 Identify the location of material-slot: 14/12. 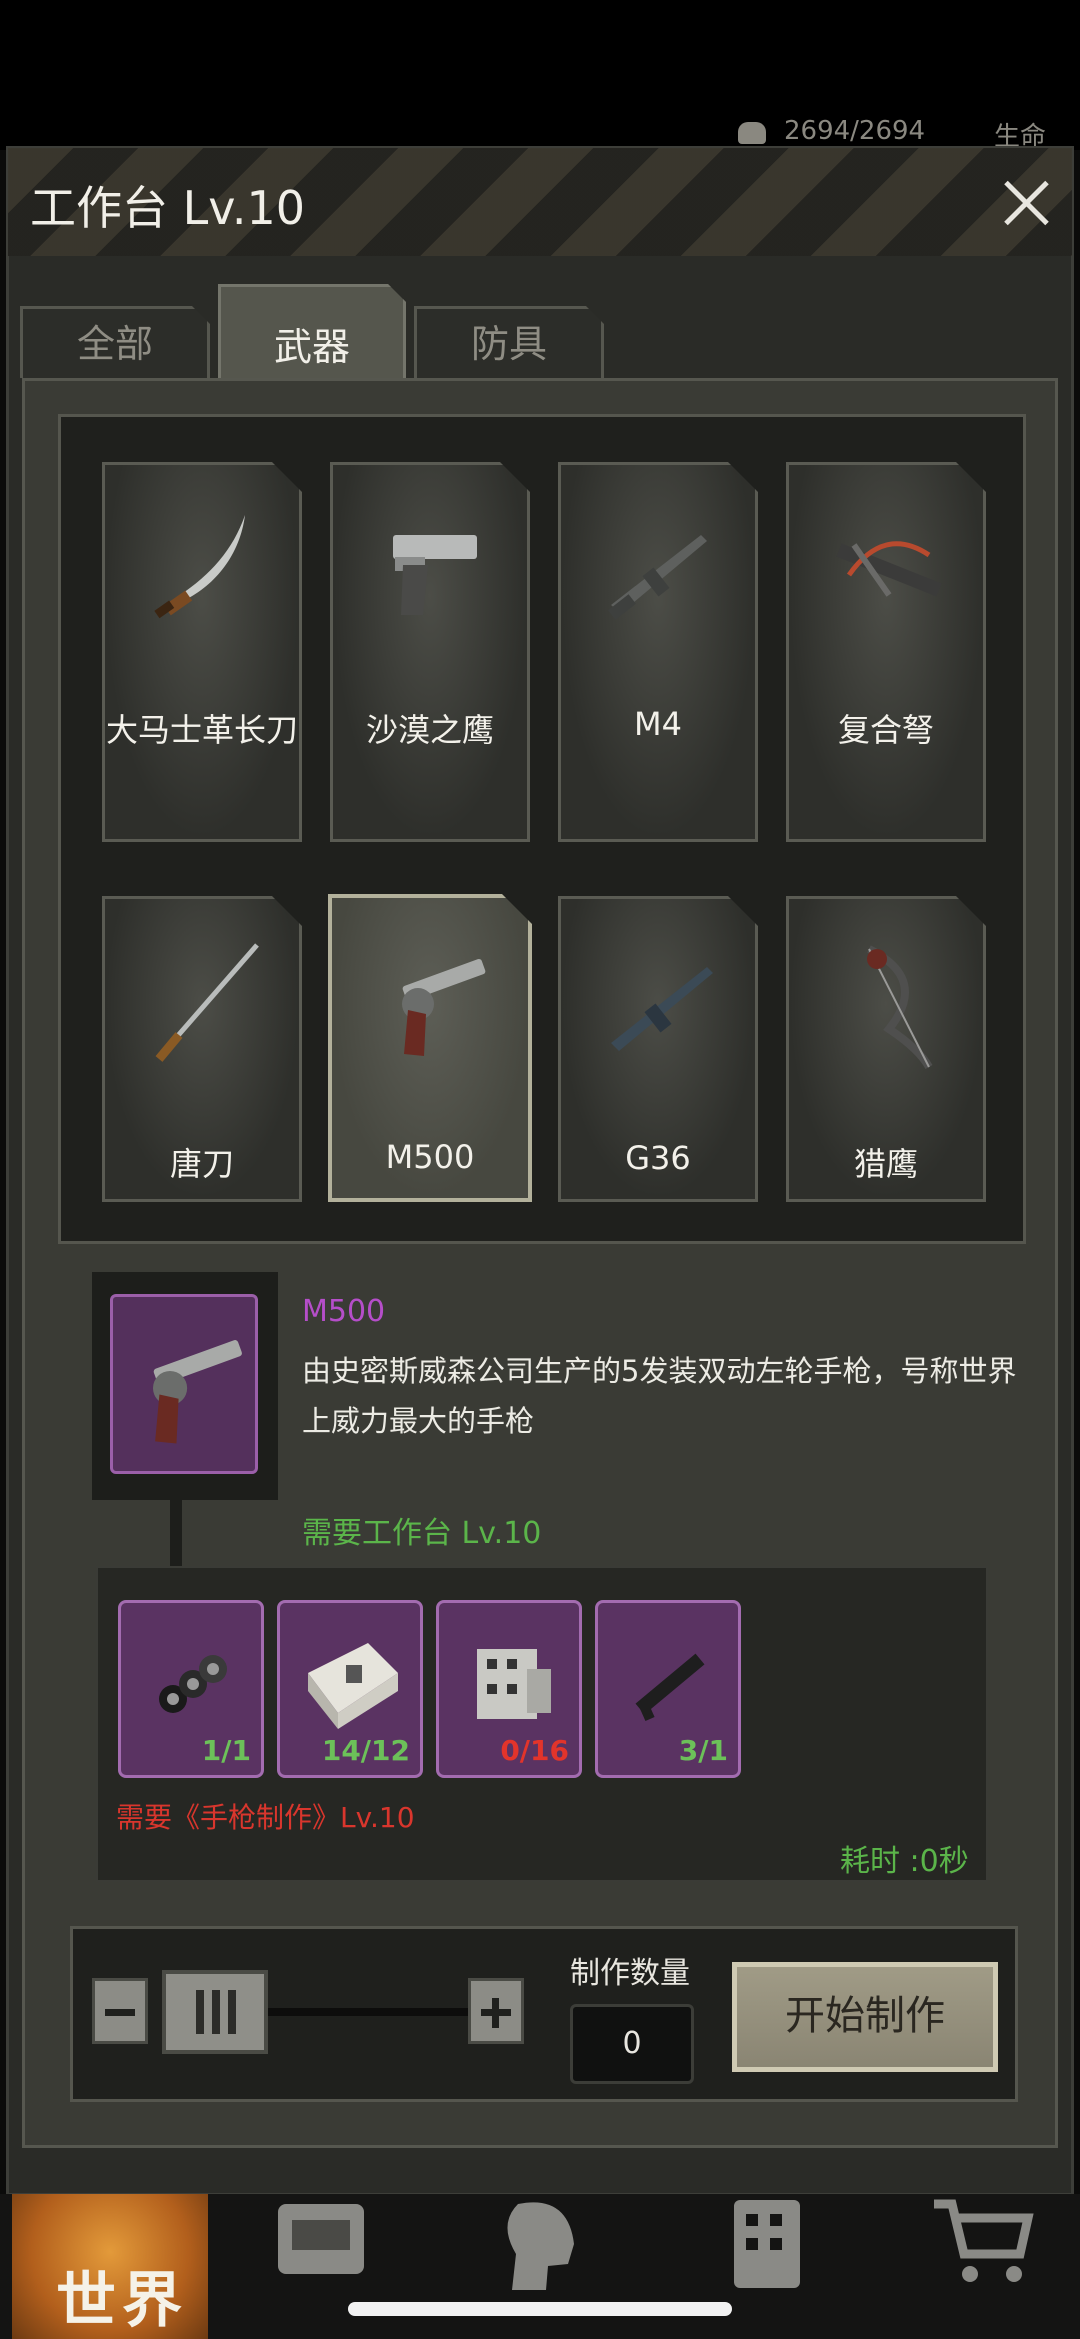
(350, 1689).